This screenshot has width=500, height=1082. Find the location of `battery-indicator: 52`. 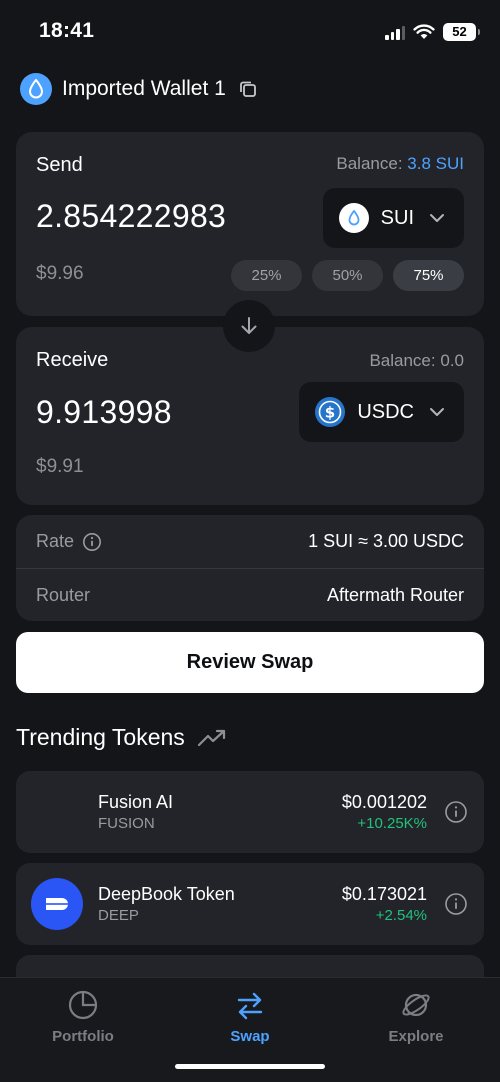

battery-indicator: 52 is located at coordinates (461, 32).